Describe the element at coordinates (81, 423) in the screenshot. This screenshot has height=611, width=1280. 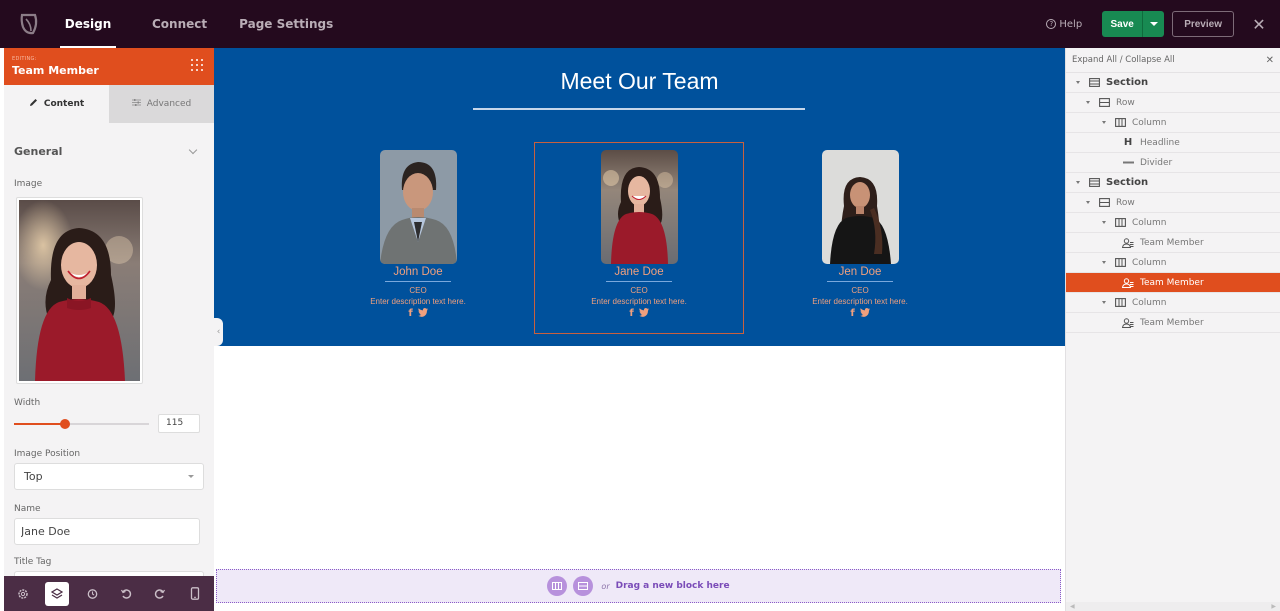
I see `width-slider` at that location.